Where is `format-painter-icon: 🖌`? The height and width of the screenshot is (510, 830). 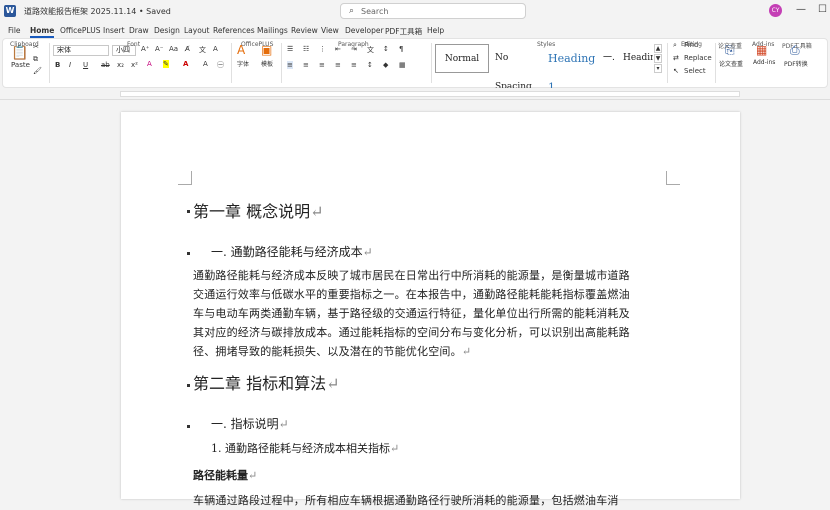 format-painter-icon: 🖌 is located at coordinates (37, 71).